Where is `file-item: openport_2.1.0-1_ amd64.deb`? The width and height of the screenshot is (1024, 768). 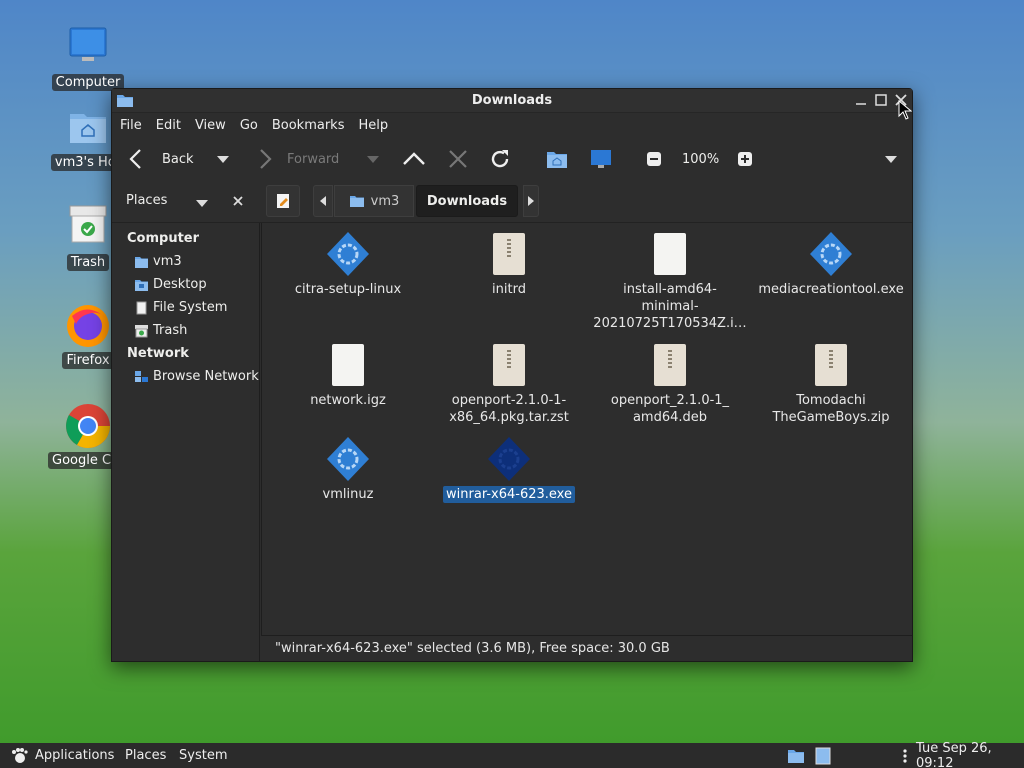 file-item: openport_2.1.0-1_ amd64.deb is located at coordinates (670, 384).